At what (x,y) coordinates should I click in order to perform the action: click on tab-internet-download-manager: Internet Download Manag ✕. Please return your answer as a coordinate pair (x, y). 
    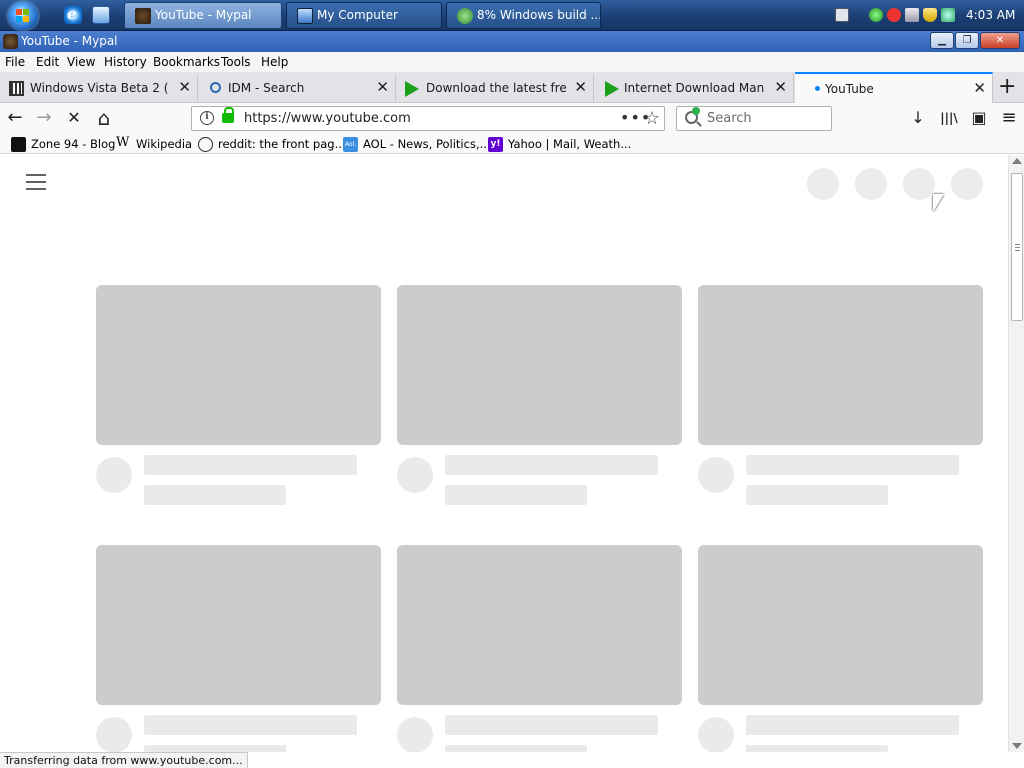
    Looking at the image, I should click on (694, 88).